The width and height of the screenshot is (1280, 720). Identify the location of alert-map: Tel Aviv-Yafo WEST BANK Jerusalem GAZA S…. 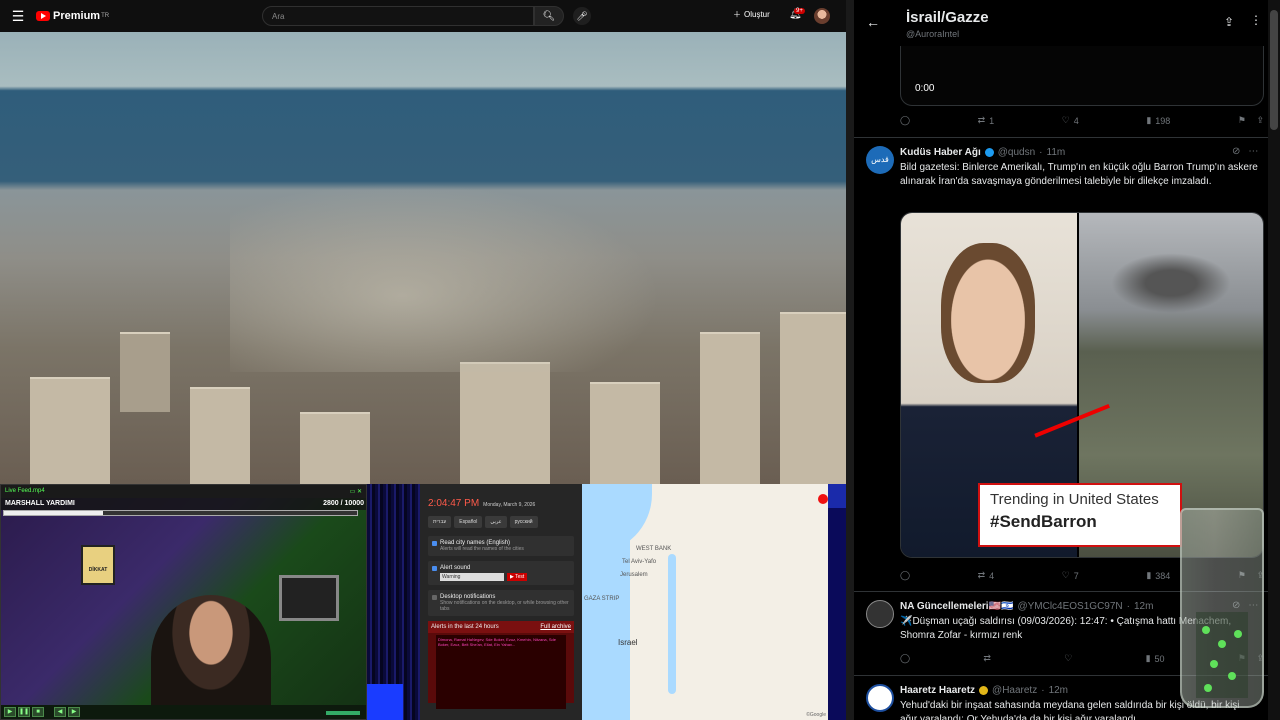
(705, 602).